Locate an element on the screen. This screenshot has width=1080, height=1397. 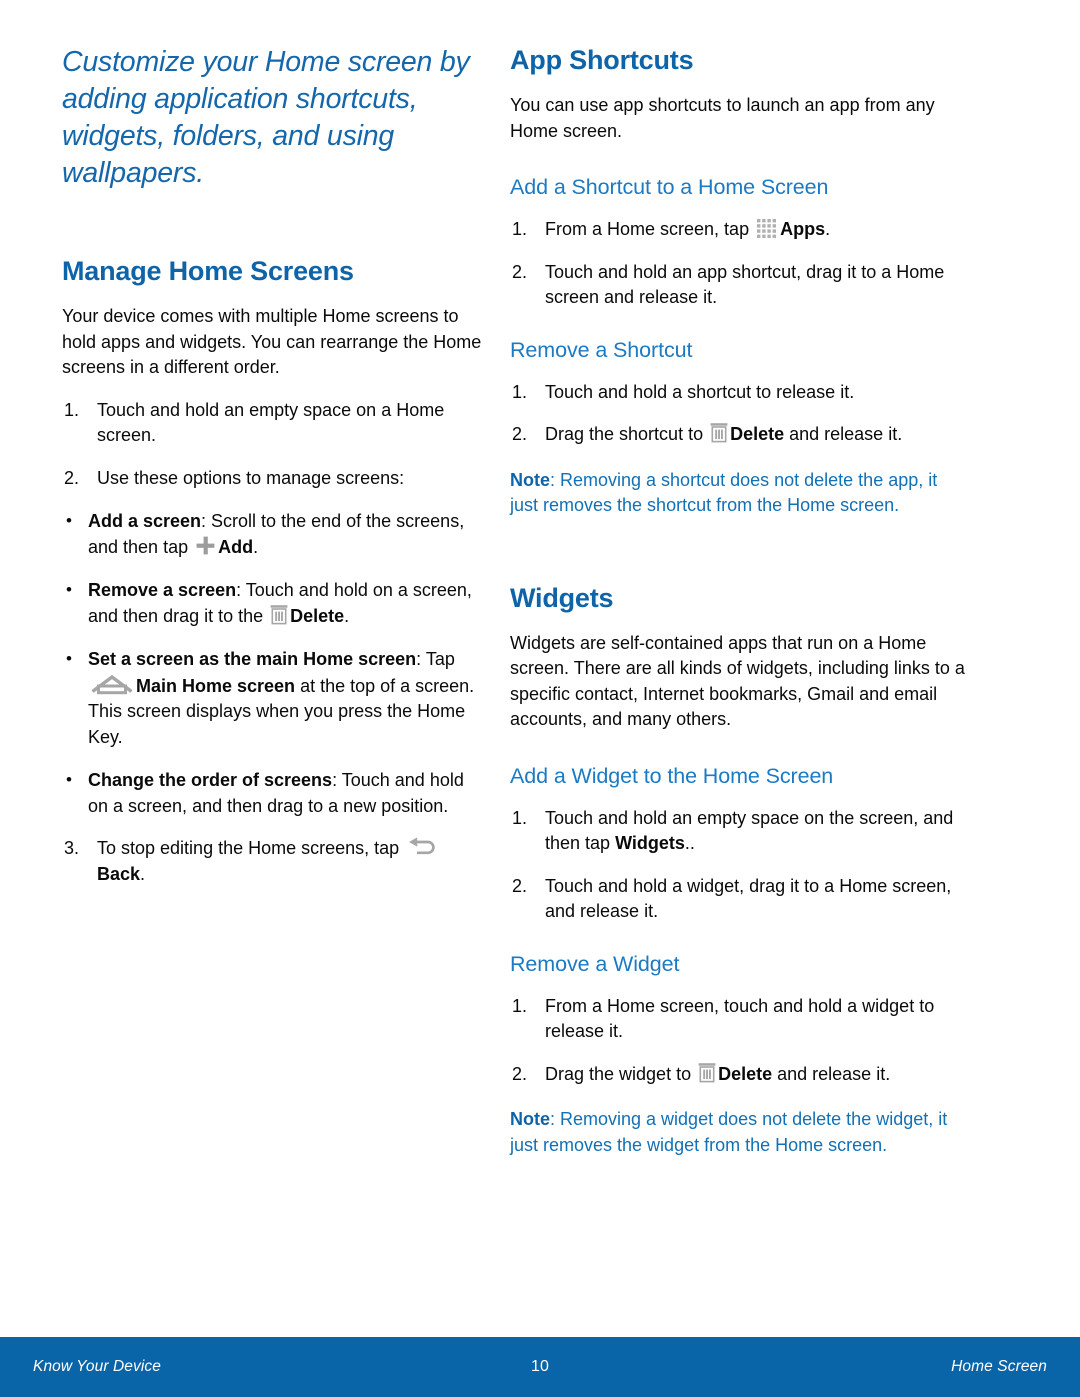
option-icon-label: Delete is located at coordinates (317, 615).